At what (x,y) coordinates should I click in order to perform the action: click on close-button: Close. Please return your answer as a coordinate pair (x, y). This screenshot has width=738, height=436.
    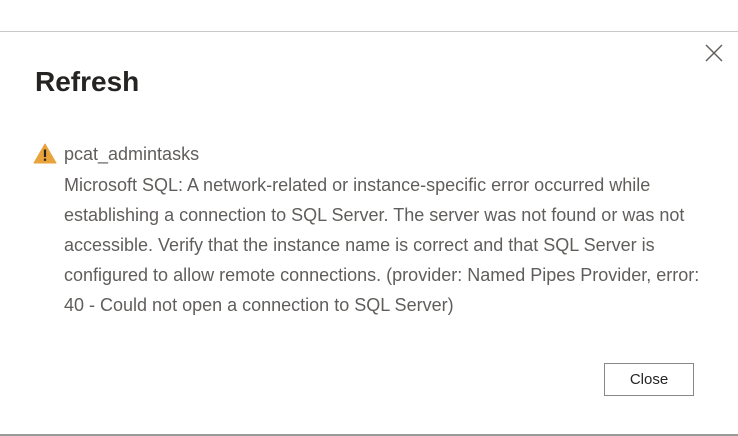
    Looking at the image, I should click on (649, 379).